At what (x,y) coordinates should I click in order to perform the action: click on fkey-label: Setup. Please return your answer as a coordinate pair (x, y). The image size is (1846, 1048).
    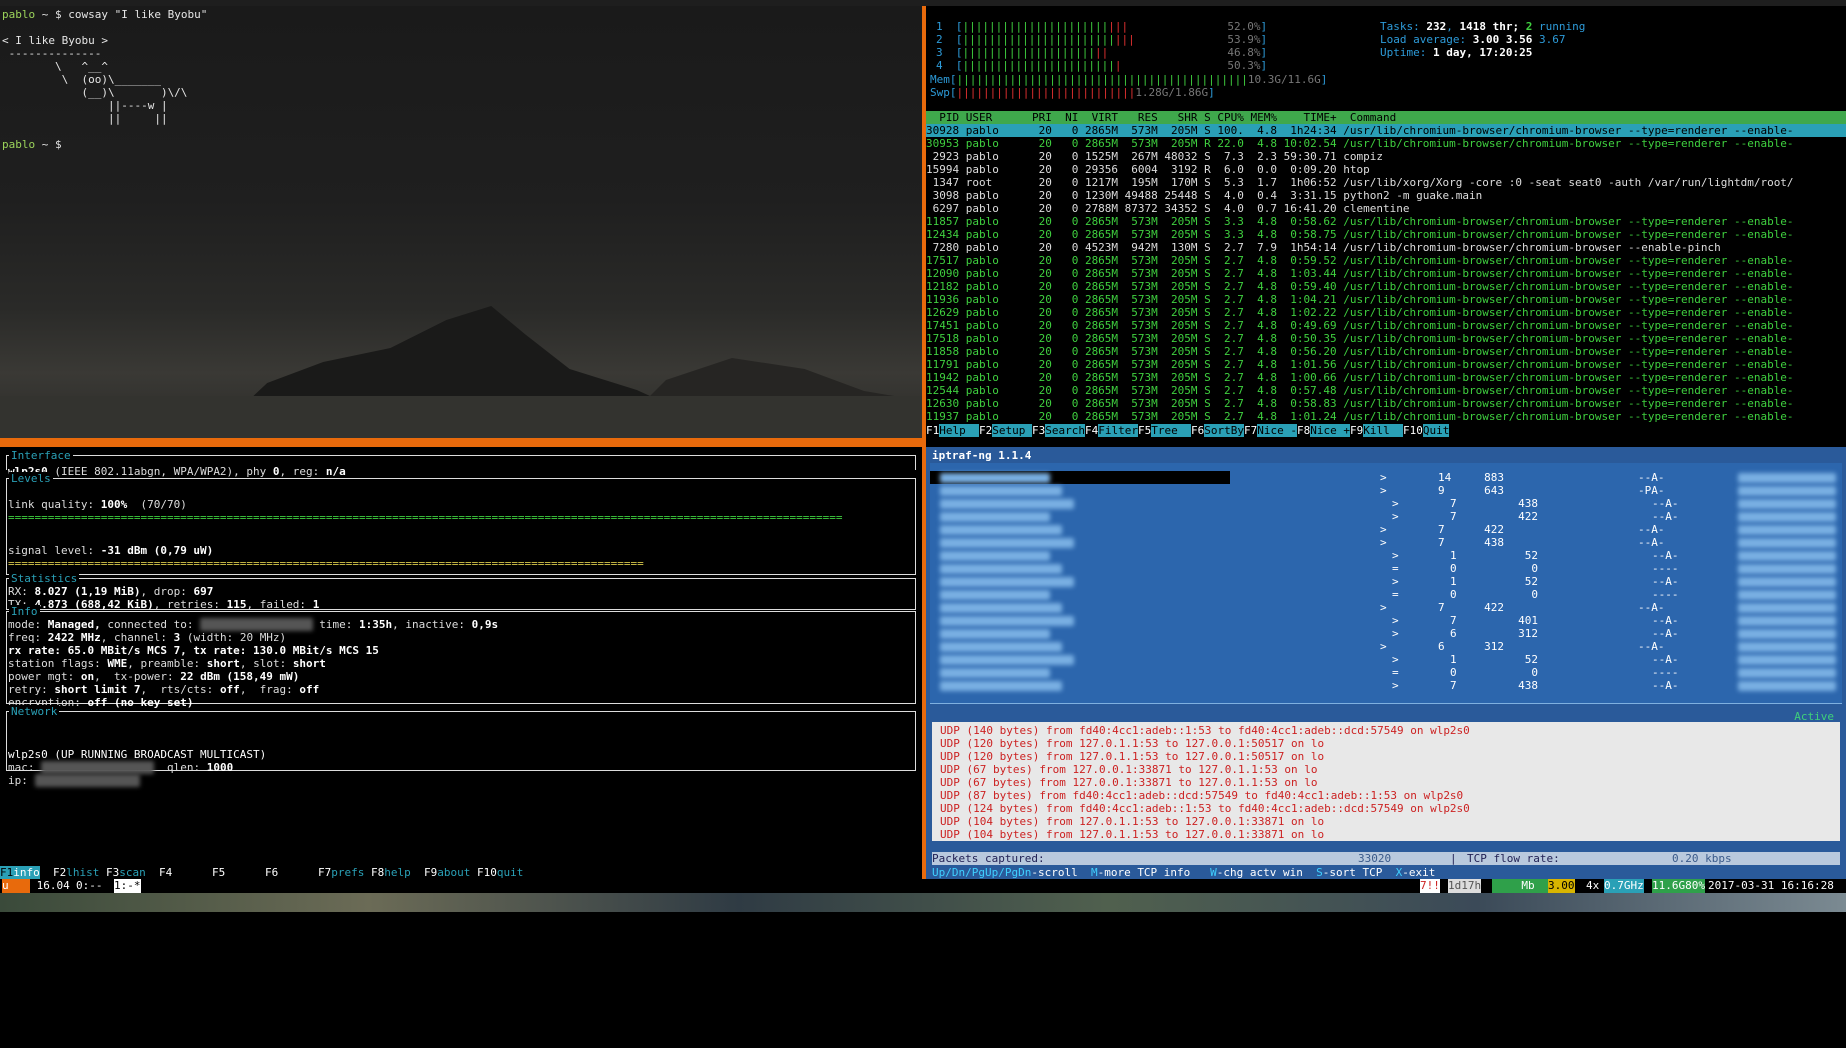
    Looking at the image, I should click on (1012, 430).